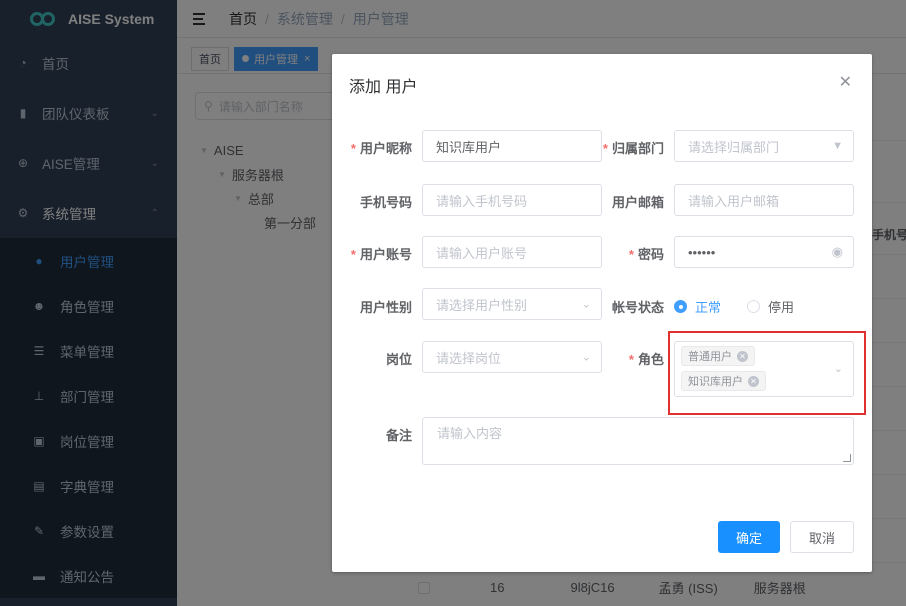 The height and width of the screenshot is (606, 906). What do you see at coordinates (469, 358) in the screenshot?
I see `placeholder: 请选择岗位` at bounding box center [469, 358].